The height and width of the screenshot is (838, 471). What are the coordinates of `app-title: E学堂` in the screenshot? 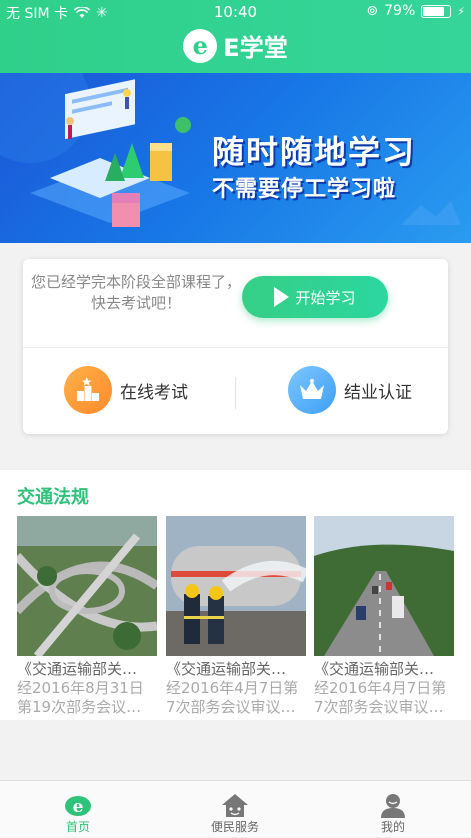 It's located at (255, 48).